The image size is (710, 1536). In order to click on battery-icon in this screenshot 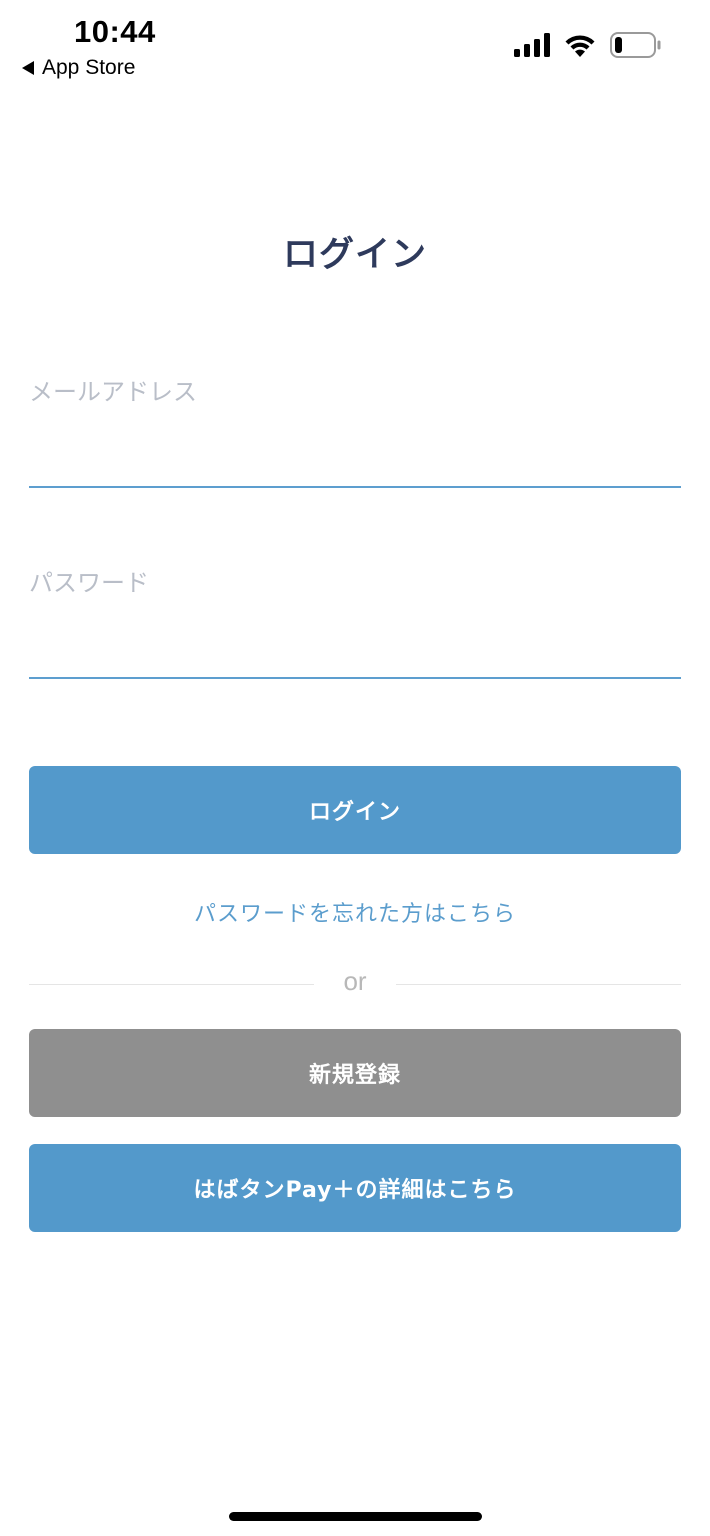, I will do `click(635, 45)`.